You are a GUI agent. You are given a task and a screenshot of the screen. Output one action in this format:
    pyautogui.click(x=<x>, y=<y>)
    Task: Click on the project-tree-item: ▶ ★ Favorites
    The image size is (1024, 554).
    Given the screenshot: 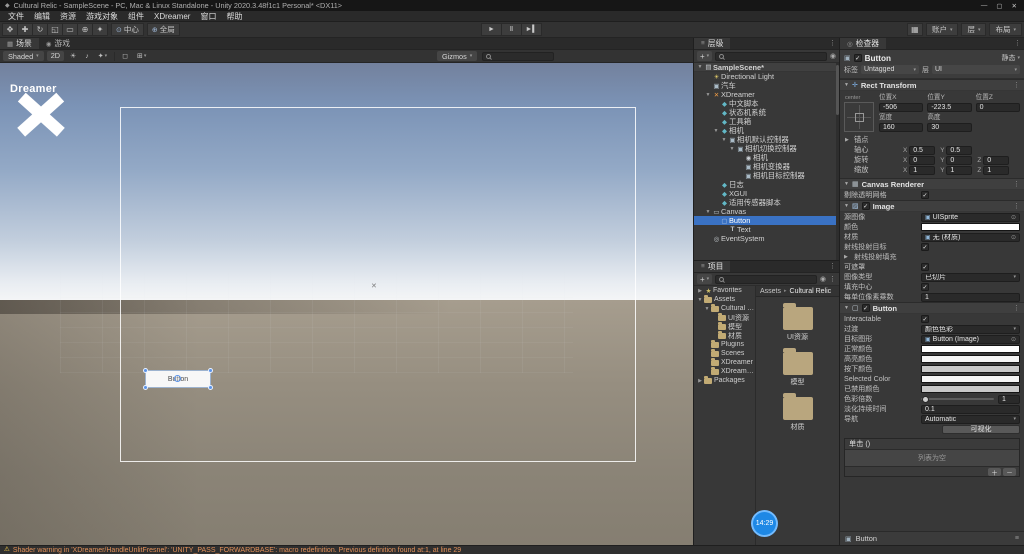 What is the action you would take?
    pyautogui.click(x=724, y=290)
    